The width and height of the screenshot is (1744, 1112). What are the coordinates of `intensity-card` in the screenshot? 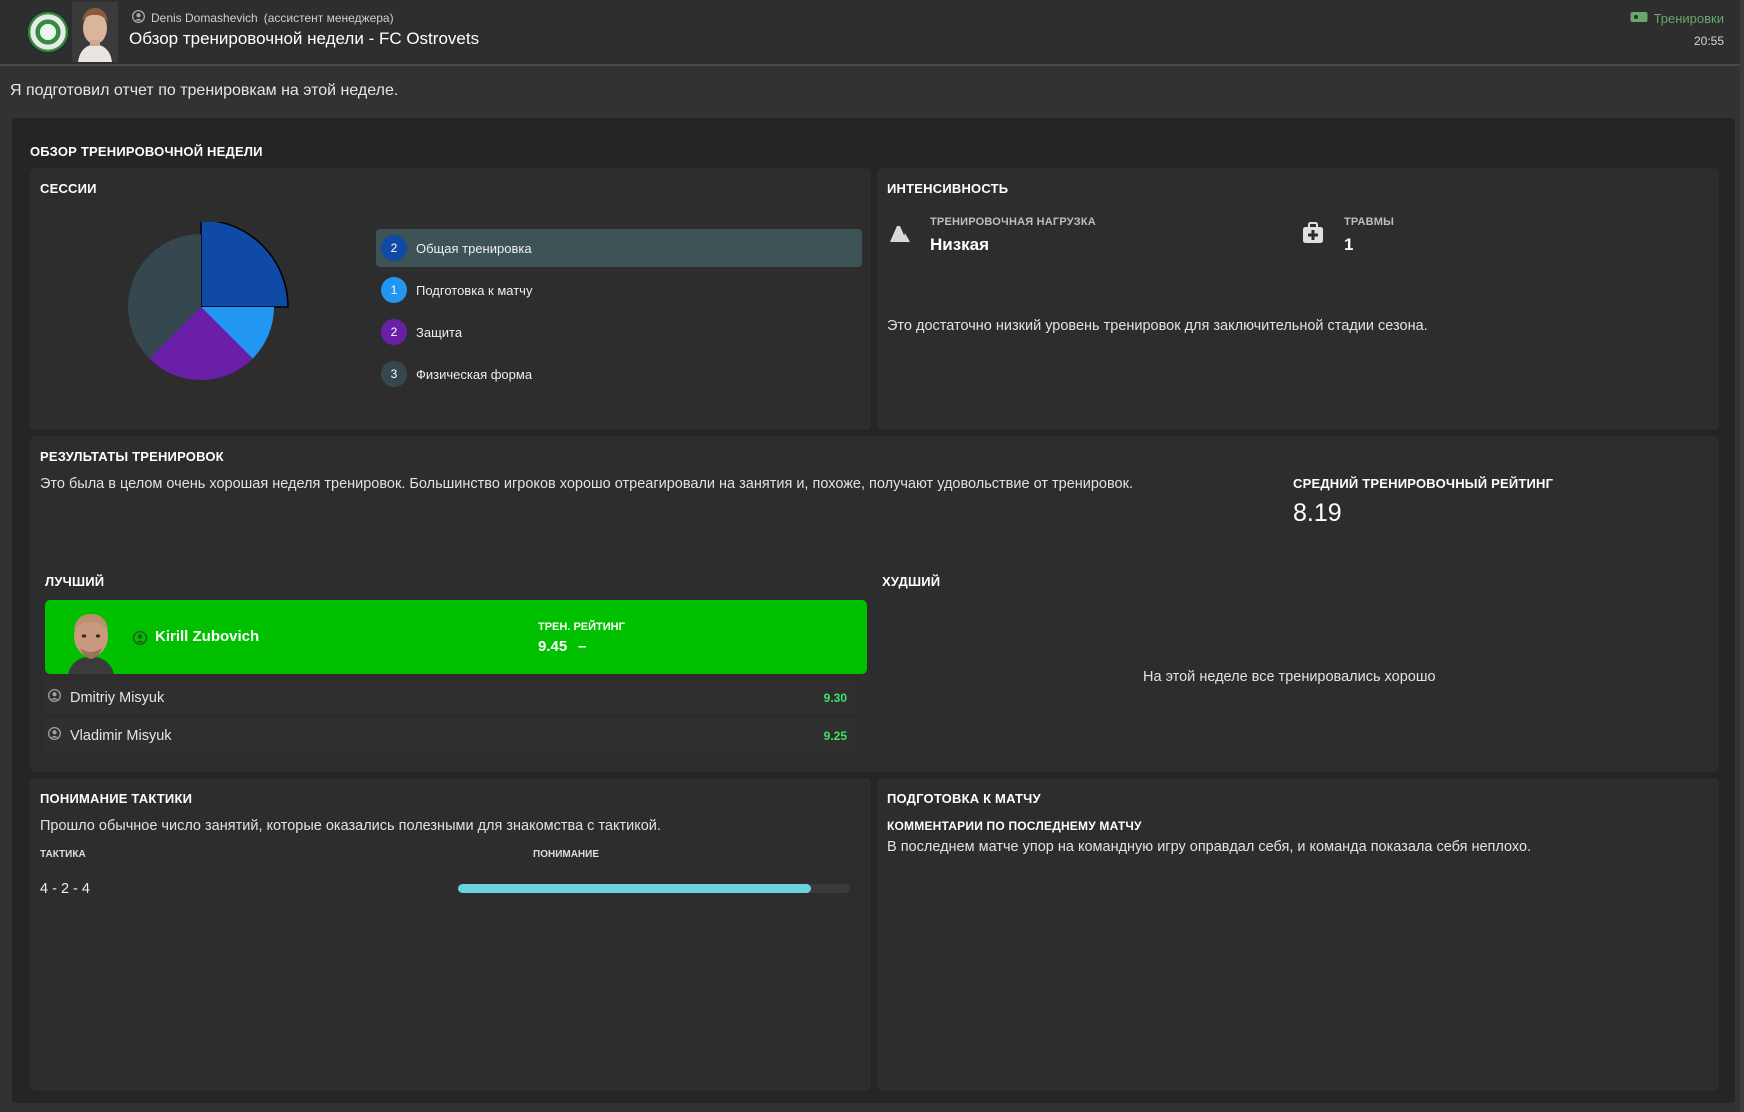 It's located at (1298, 299).